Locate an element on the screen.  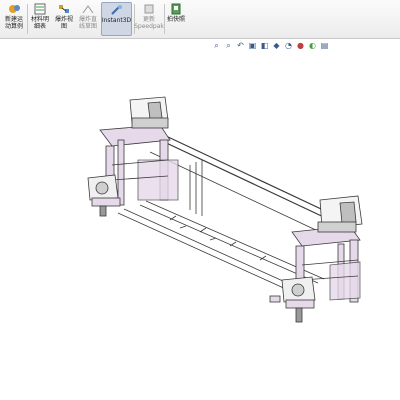
right-motor-unit is located at coordinates (292, 299).